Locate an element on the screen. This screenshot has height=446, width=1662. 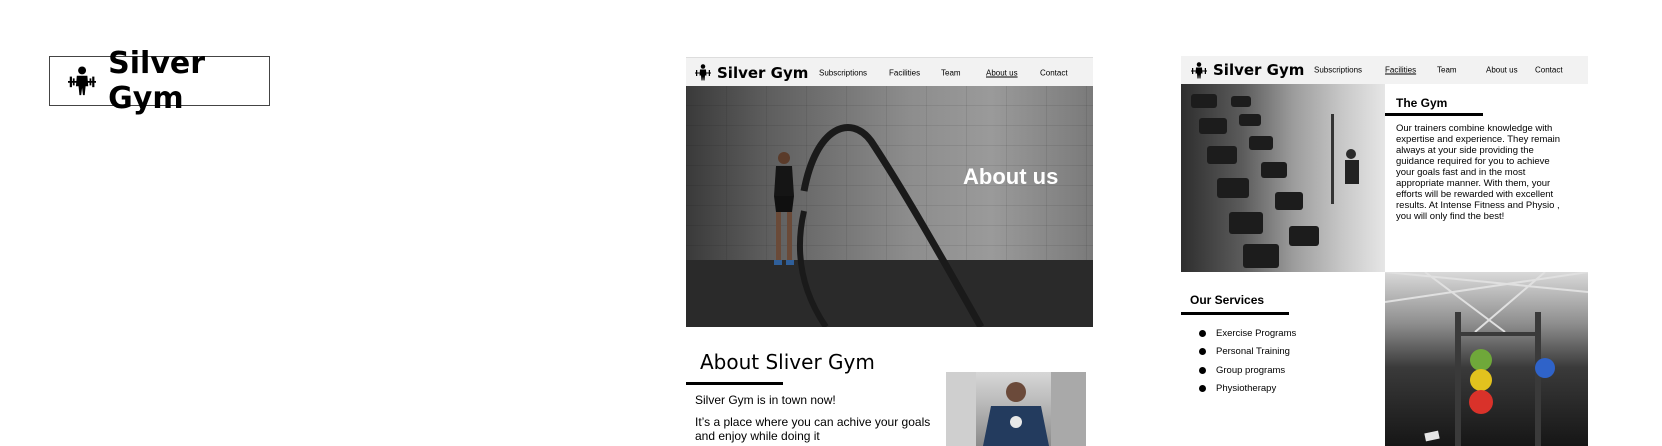
squat-rack-plates-photo is located at coordinates (1486, 359).